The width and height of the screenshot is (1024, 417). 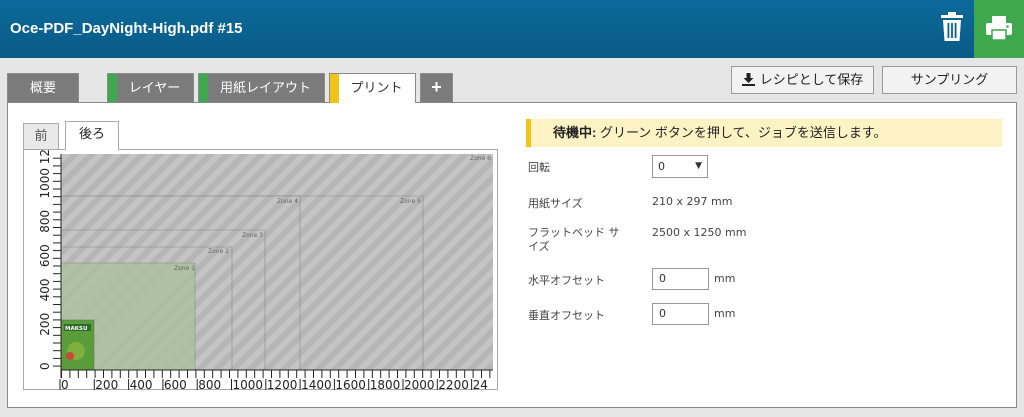 I want to click on tab-layers: レイヤー, so click(x=150, y=87).